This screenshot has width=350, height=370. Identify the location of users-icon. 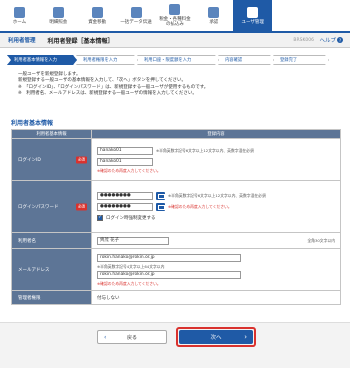
(253, 12).